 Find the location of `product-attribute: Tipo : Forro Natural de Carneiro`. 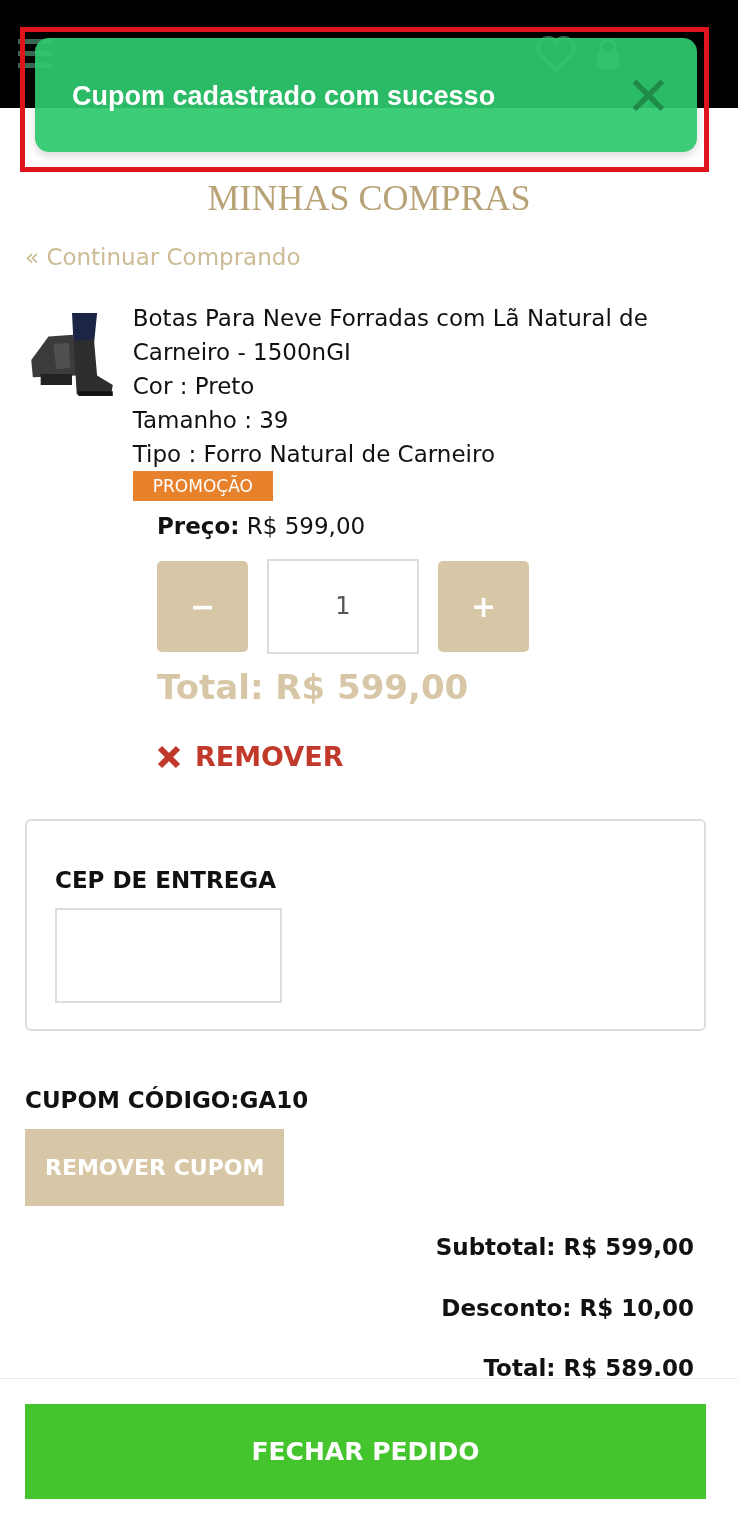

product-attribute: Tipo : Forro Natural de Carneiro is located at coordinates (314, 454).